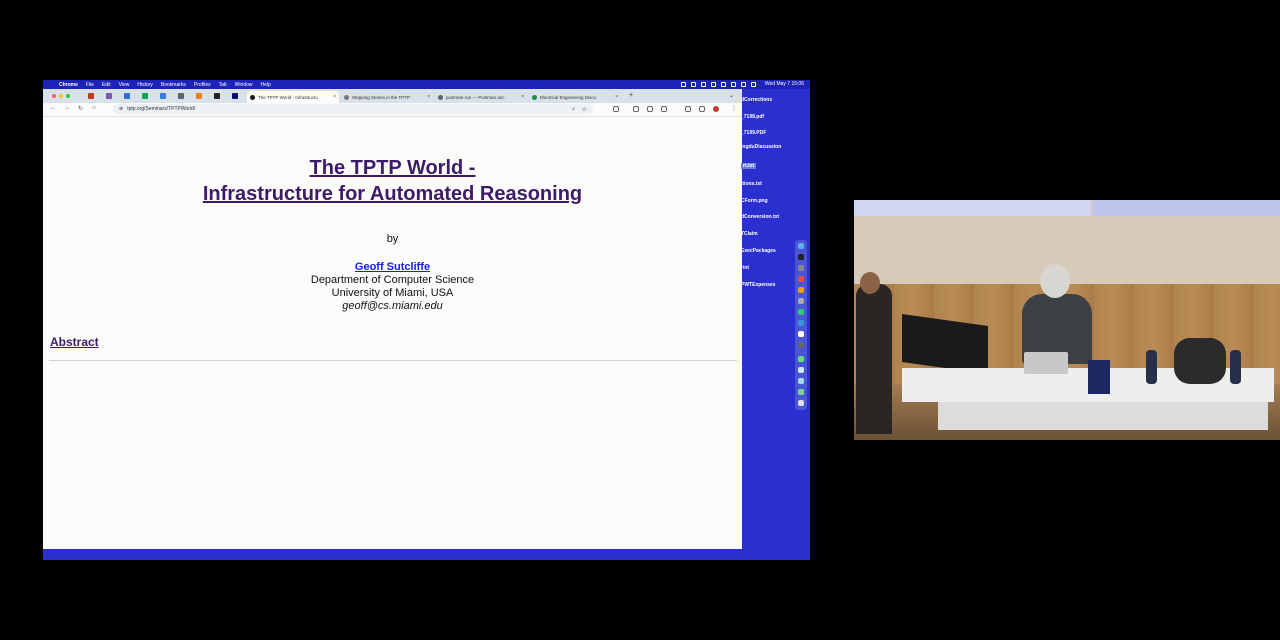  I want to click on volume-icon, so click(723, 84).